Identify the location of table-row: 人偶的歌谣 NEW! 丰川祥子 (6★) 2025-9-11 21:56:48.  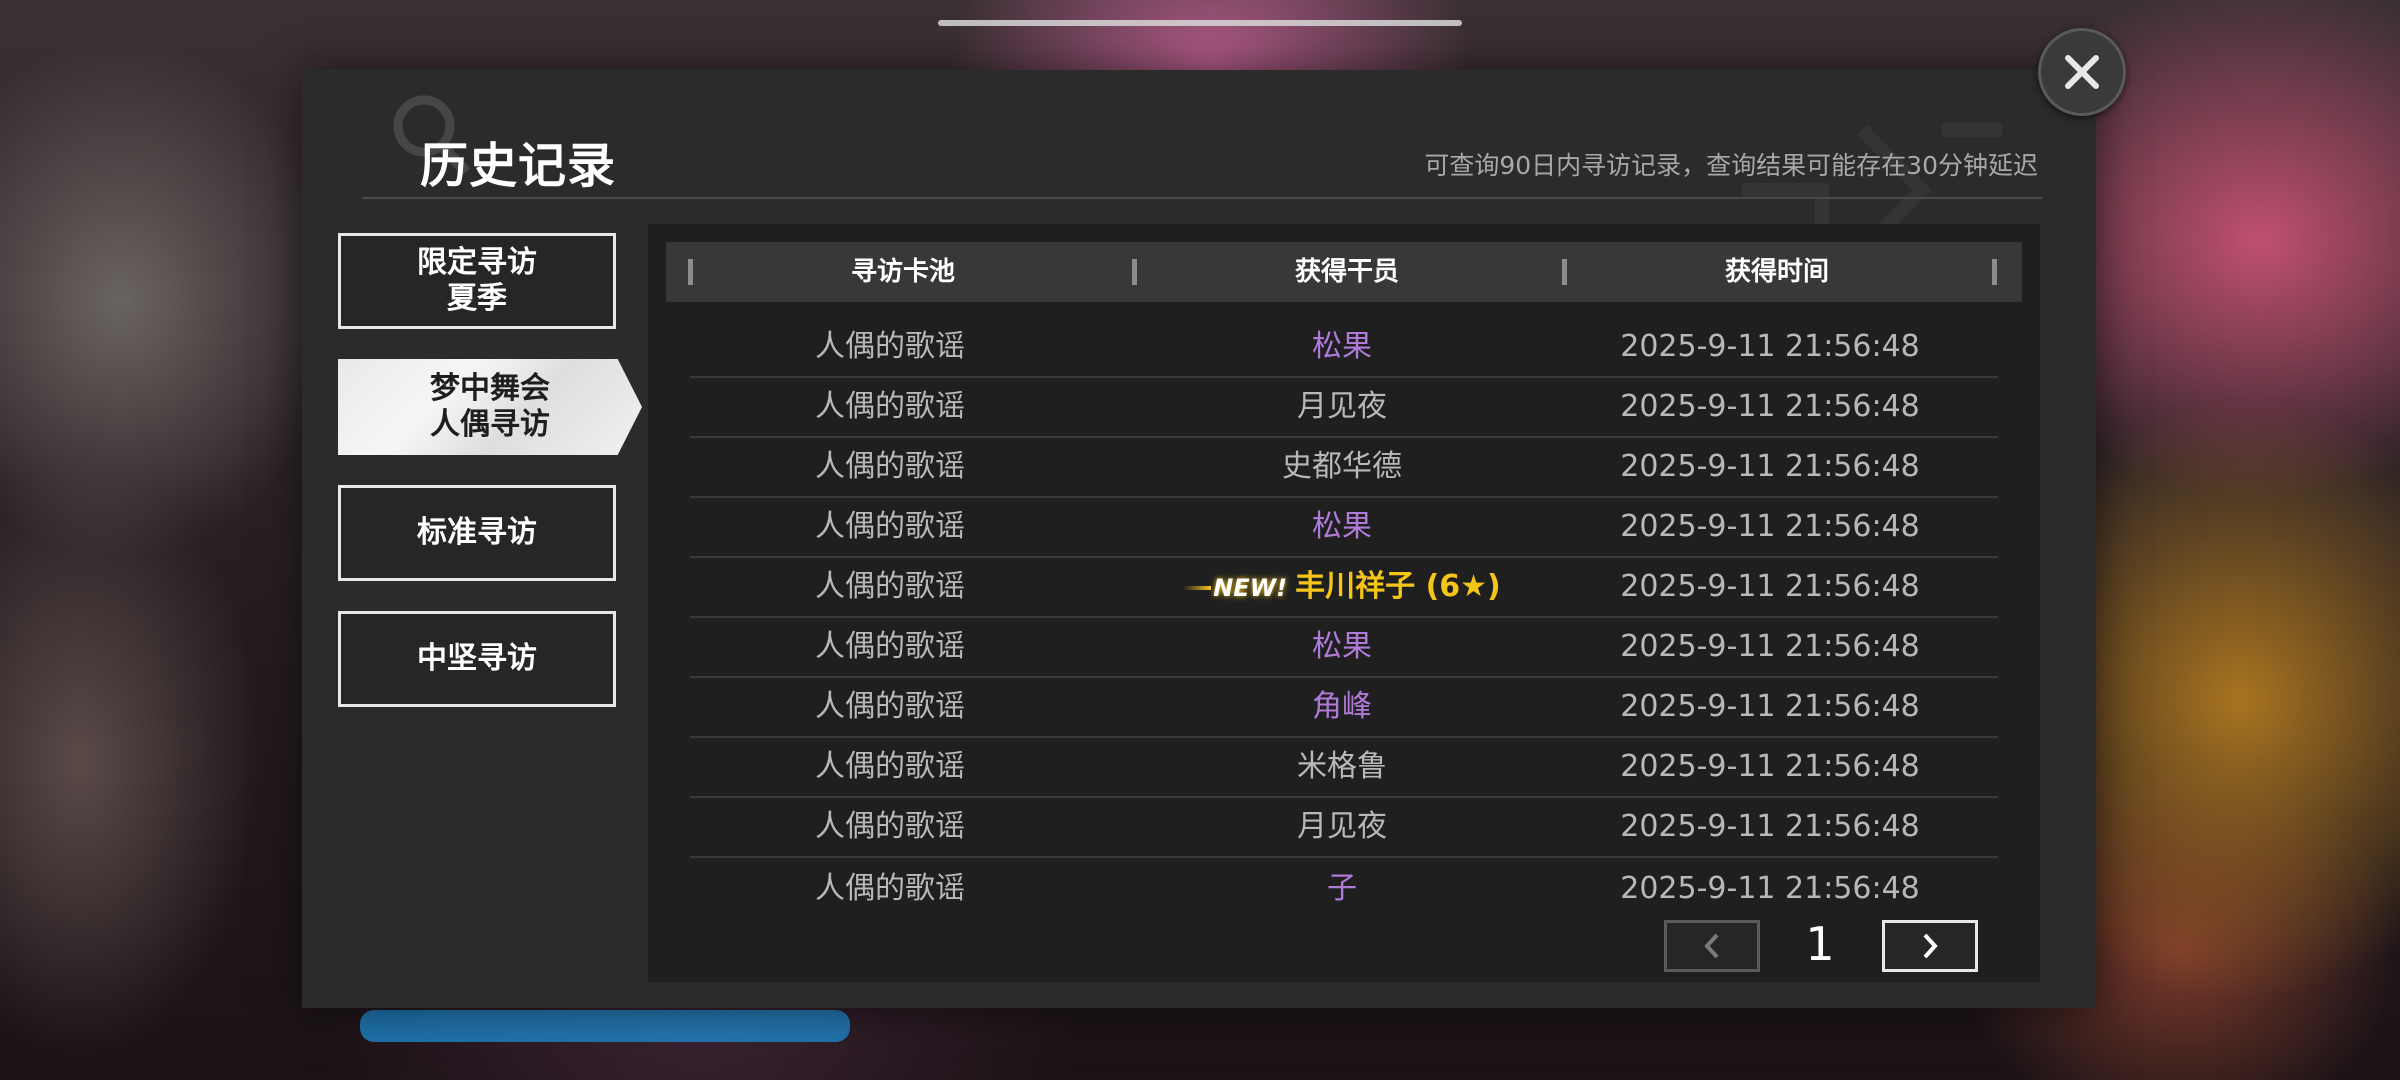
(1344, 588).